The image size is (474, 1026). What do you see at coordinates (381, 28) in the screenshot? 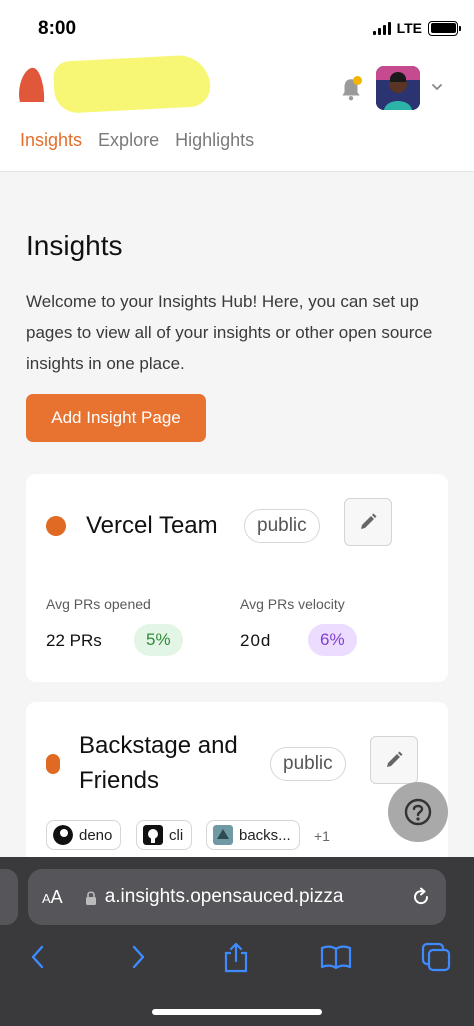
I see `signal-icon` at bounding box center [381, 28].